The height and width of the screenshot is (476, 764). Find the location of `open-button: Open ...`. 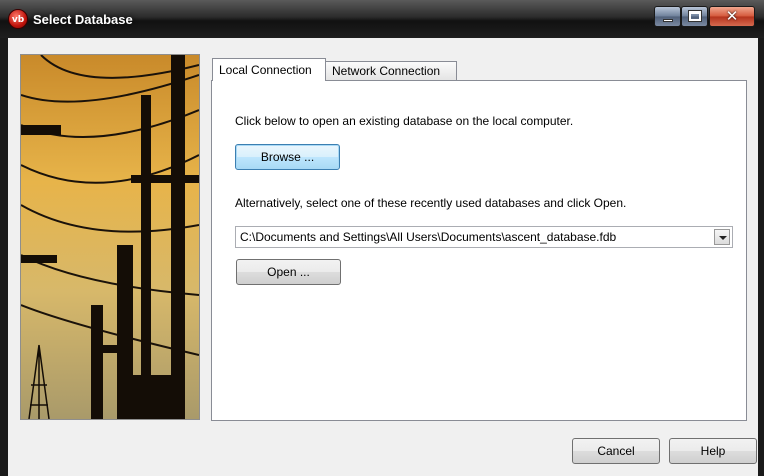

open-button: Open ... is located at coordinates (288, 272).